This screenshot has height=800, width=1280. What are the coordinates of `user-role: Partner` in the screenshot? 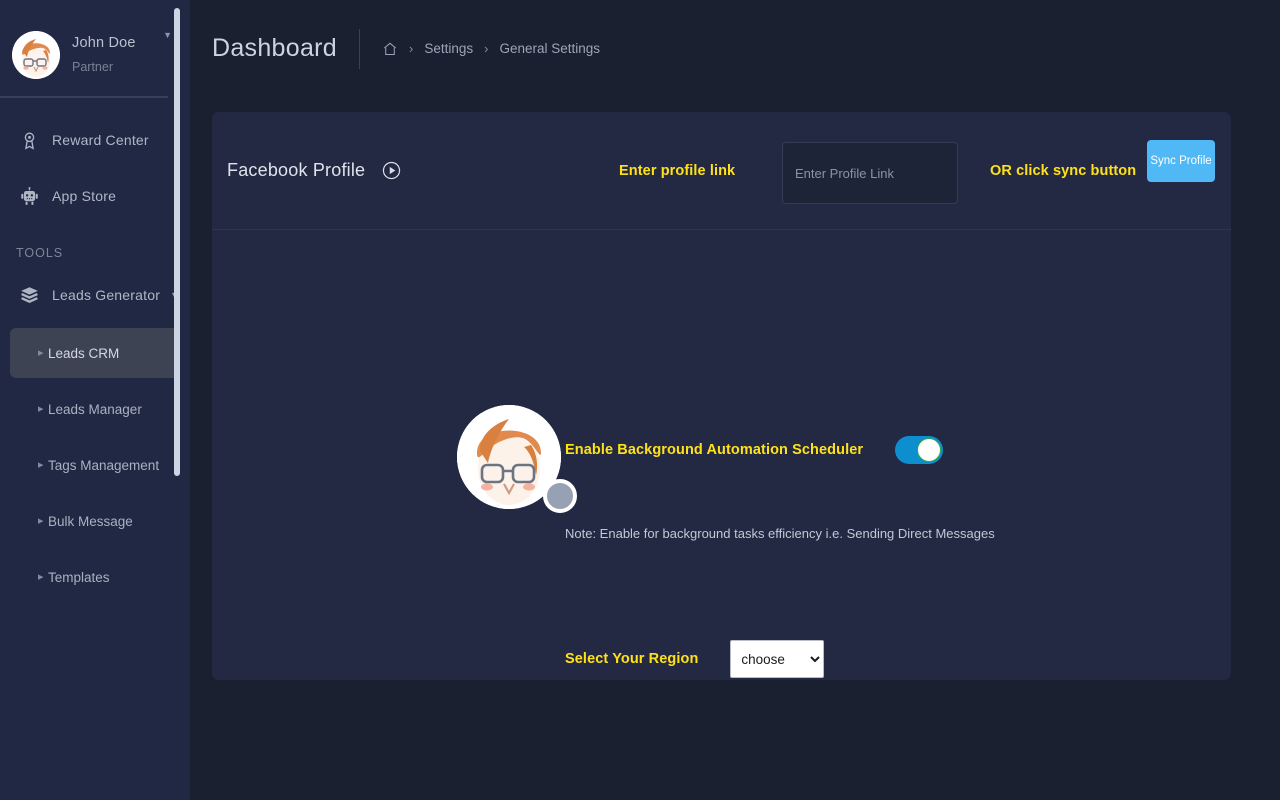 It's located at (92, 66).